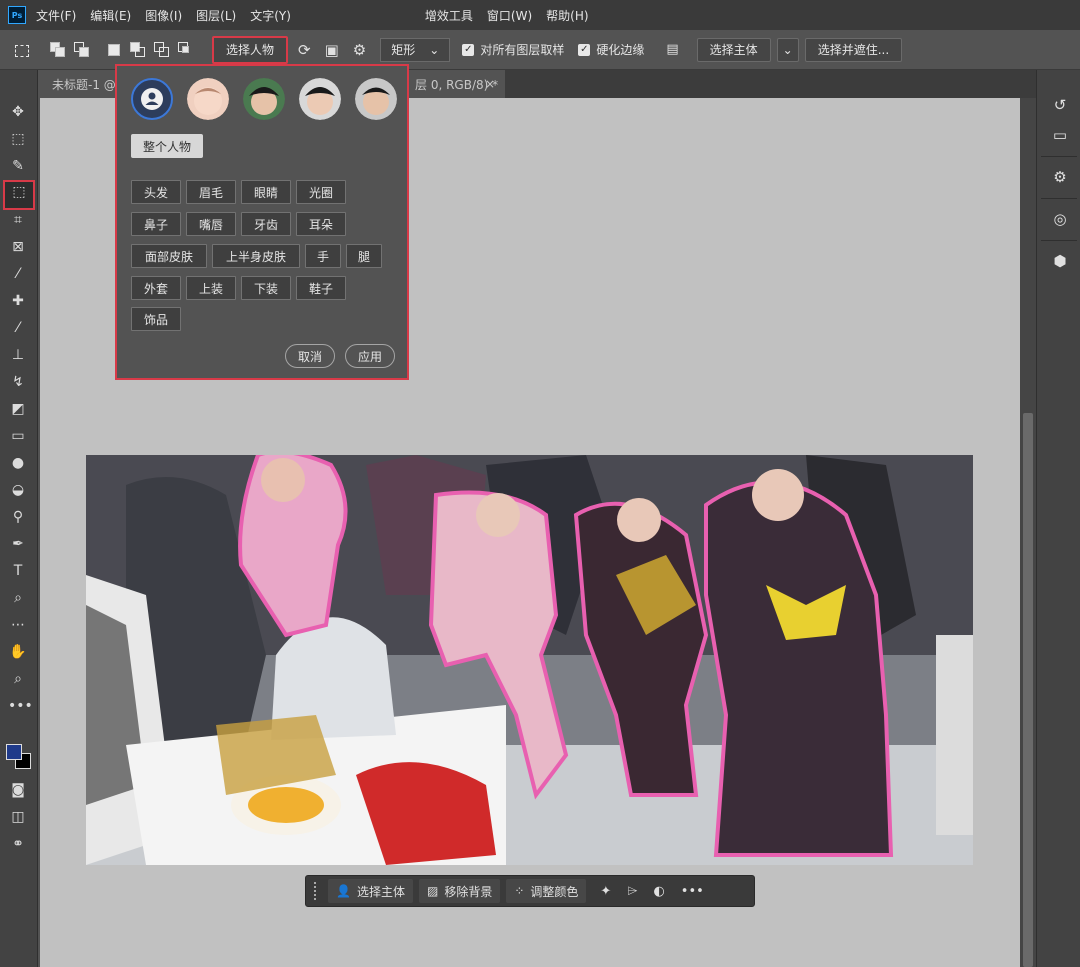 The image size is (1080, 967). Describe the element at coordinates (18, 247) in the screenshot. I see `frame-icon: ⊠` at that location.